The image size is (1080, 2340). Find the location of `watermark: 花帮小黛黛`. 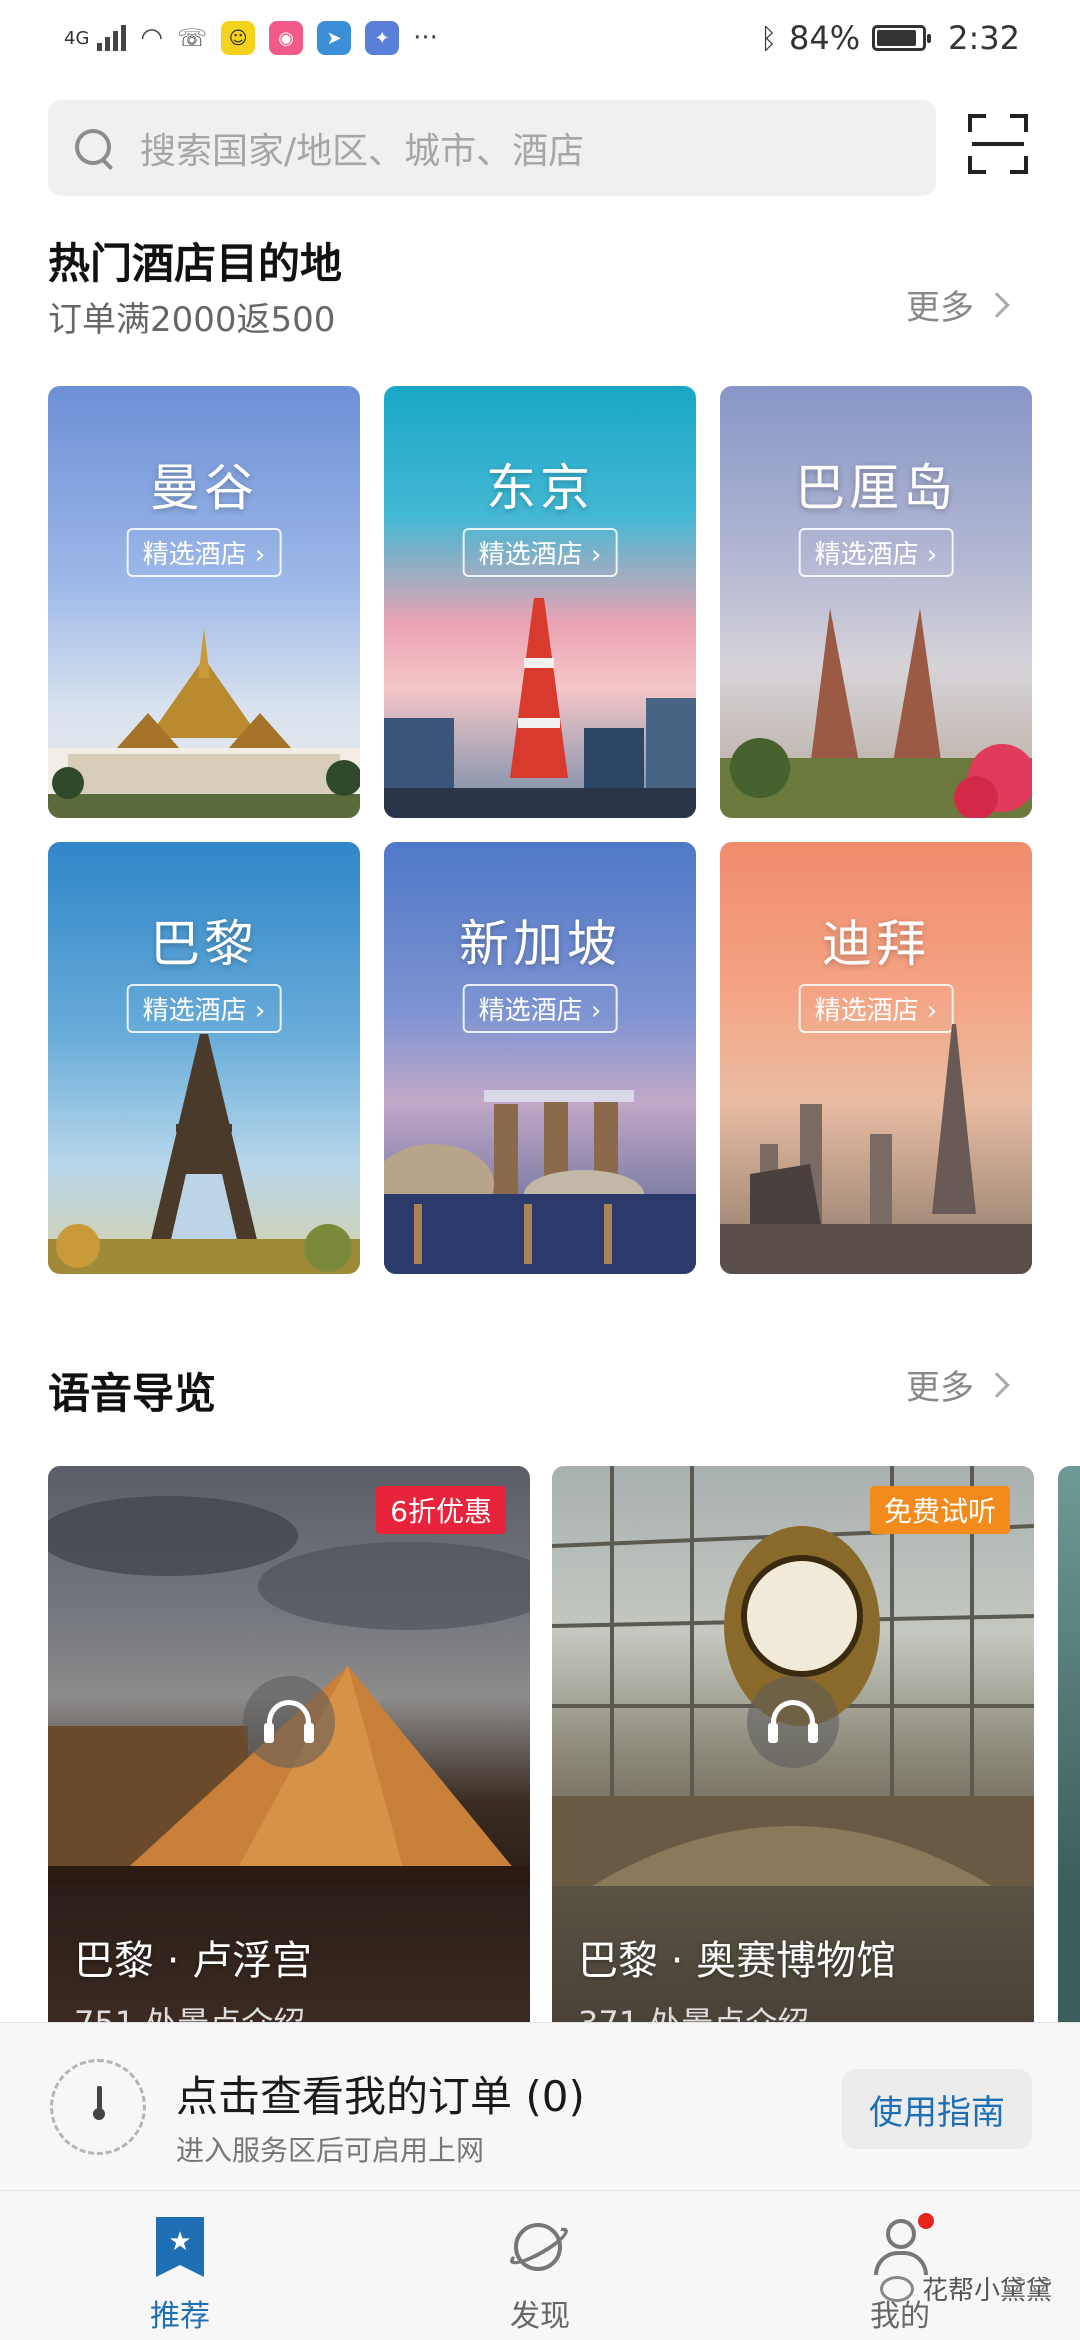

watermark: 花帮小黛黛 is located at coordinates (966, 2288).